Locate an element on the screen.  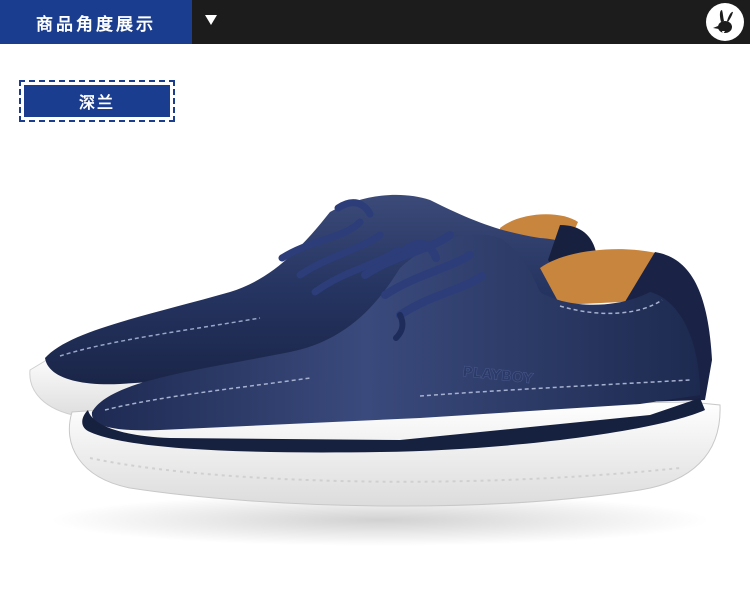
color-label-frame: 深兰 is located at coordinates (97, 101).